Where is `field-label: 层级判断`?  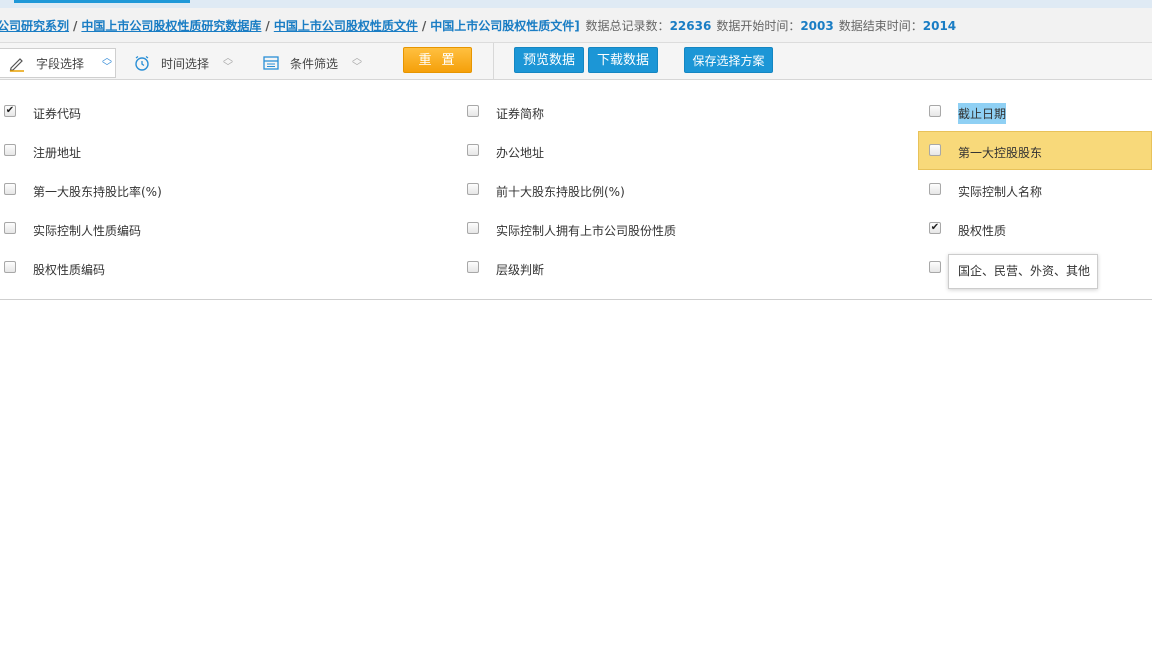
field-label: 层级判断 is located at coordinates (520, 269).